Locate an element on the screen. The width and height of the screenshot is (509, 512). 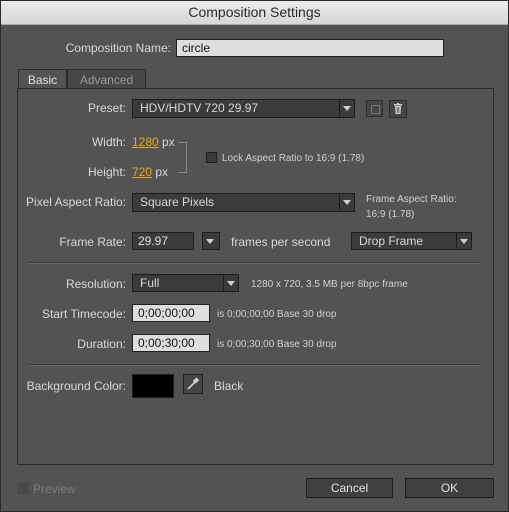
width-field: 1280 px is located at coordinates (153, 142).